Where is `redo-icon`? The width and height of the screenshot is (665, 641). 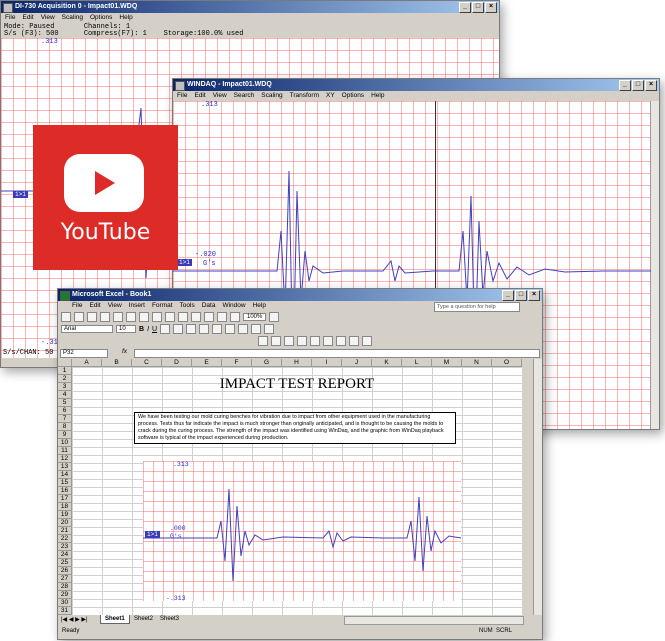
redo-icon is located at coordinates (196, 317).